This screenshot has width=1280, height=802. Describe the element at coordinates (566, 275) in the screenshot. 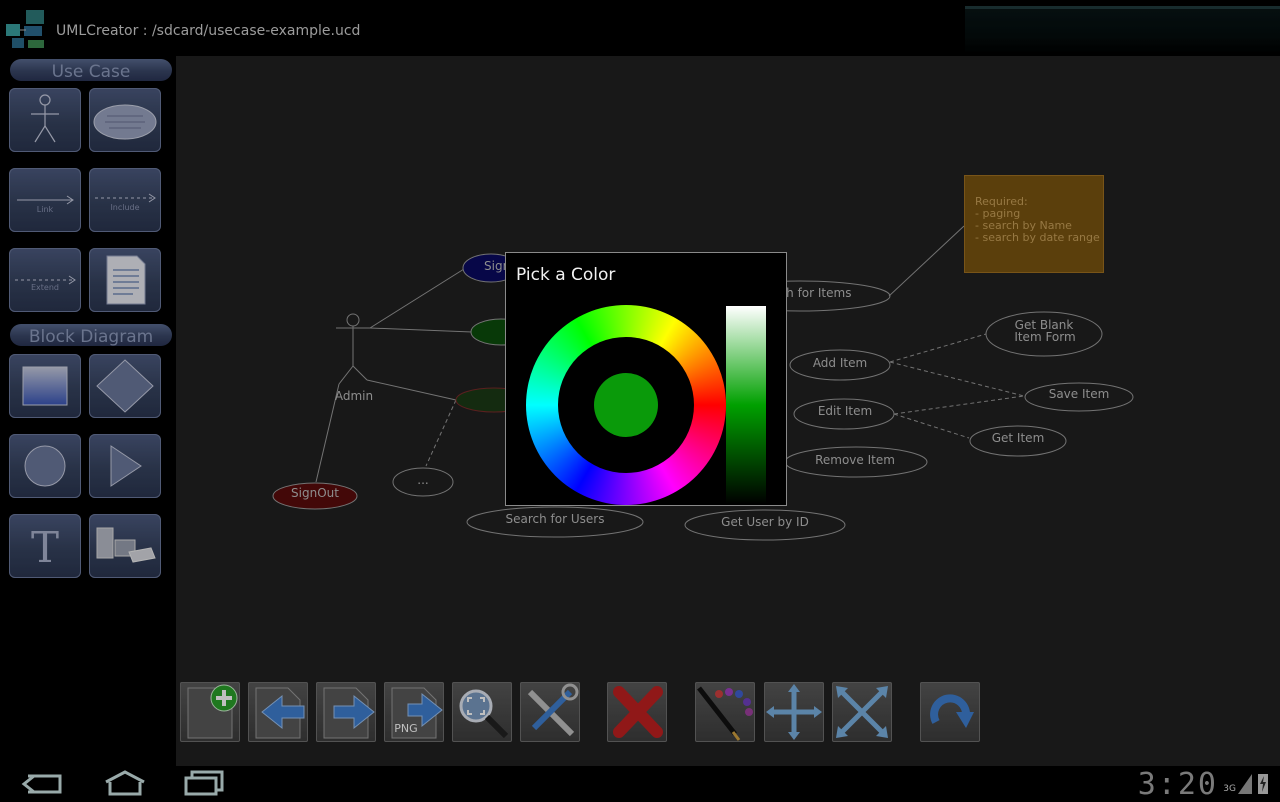

I see `dialog-title: Pick a Color` at that location.